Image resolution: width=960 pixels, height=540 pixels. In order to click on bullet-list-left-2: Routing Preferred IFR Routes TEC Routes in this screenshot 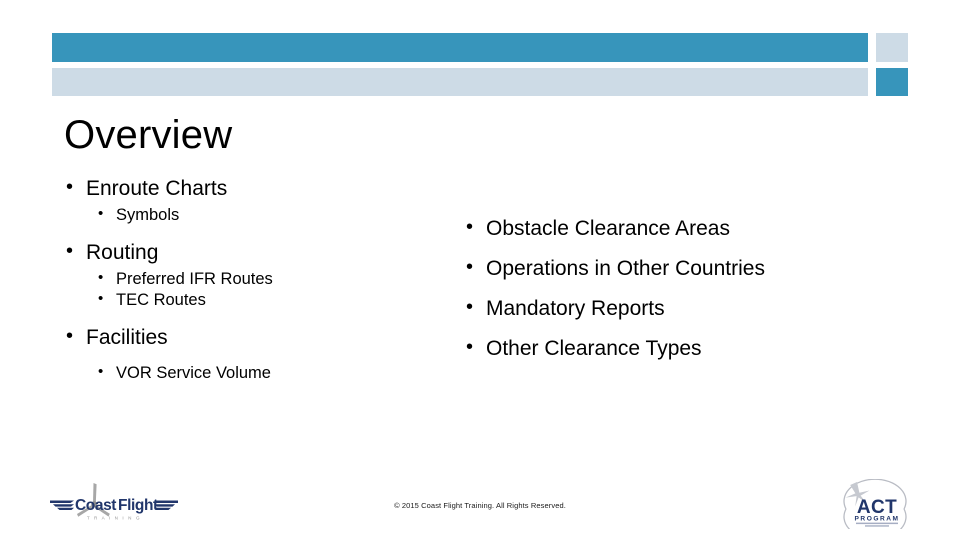, I will do `click(254, 275)`.